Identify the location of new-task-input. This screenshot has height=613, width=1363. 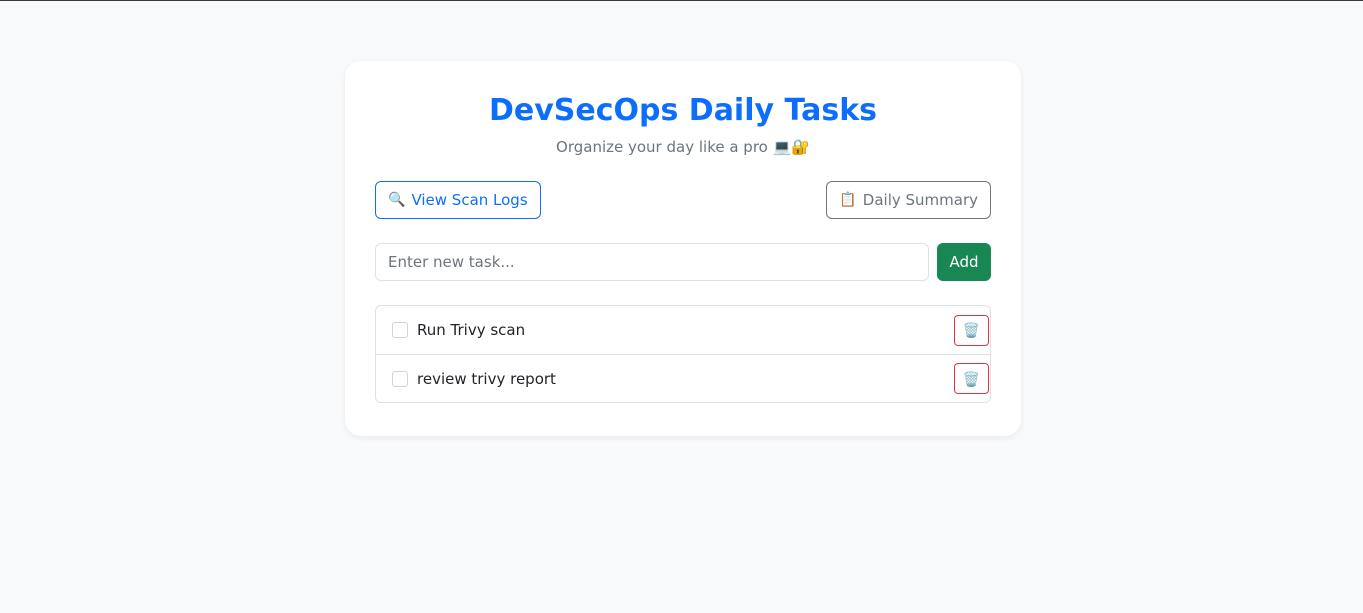
(652, 262).